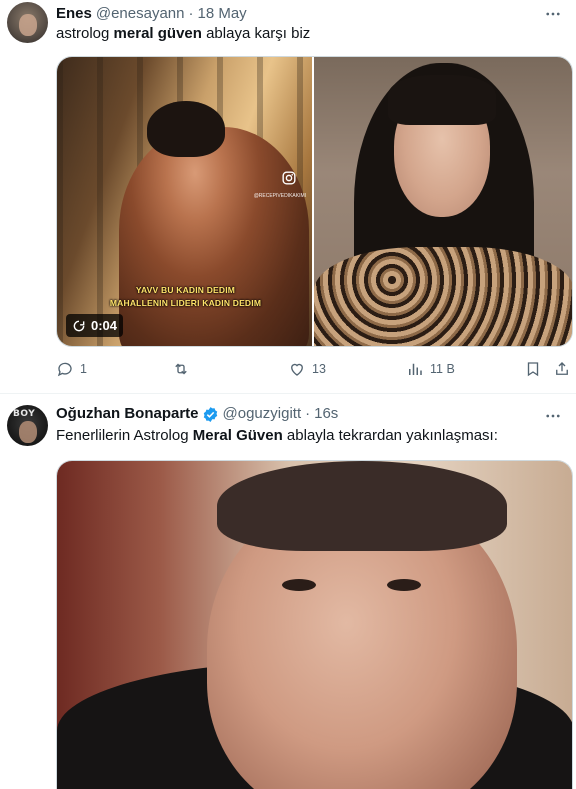 The image size is (576, 789). I want to click on tweet-actions: 1 13 11 B, so click(314, 369).